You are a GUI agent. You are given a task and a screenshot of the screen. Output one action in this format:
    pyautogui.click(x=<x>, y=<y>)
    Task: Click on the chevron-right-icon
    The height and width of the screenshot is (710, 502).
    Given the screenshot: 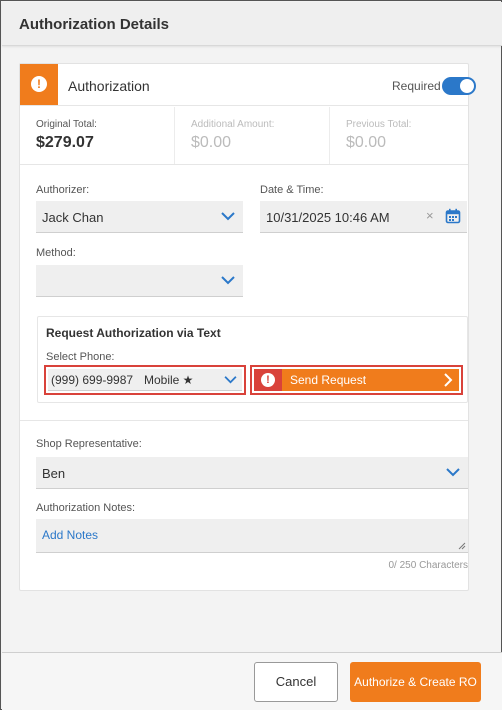 What is the action you would take?
    pyautogui.click(x=448, y=380)
    